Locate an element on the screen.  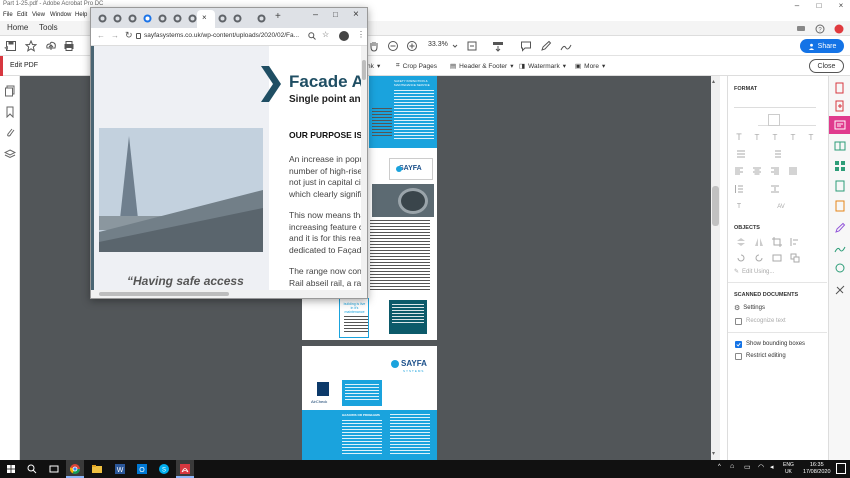
tray-chevron-icon: ^ is located at coordinates (719, 467).